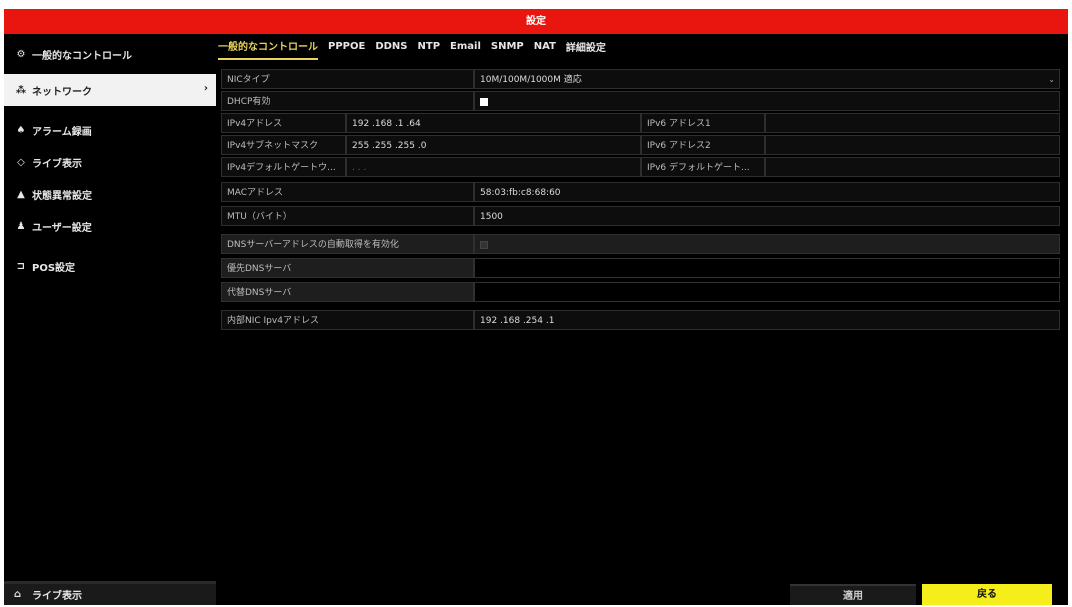 Image resolution: width=1072 pixels, height=607 pixels. I want to click on dns-primary-field, so click(767, 268).